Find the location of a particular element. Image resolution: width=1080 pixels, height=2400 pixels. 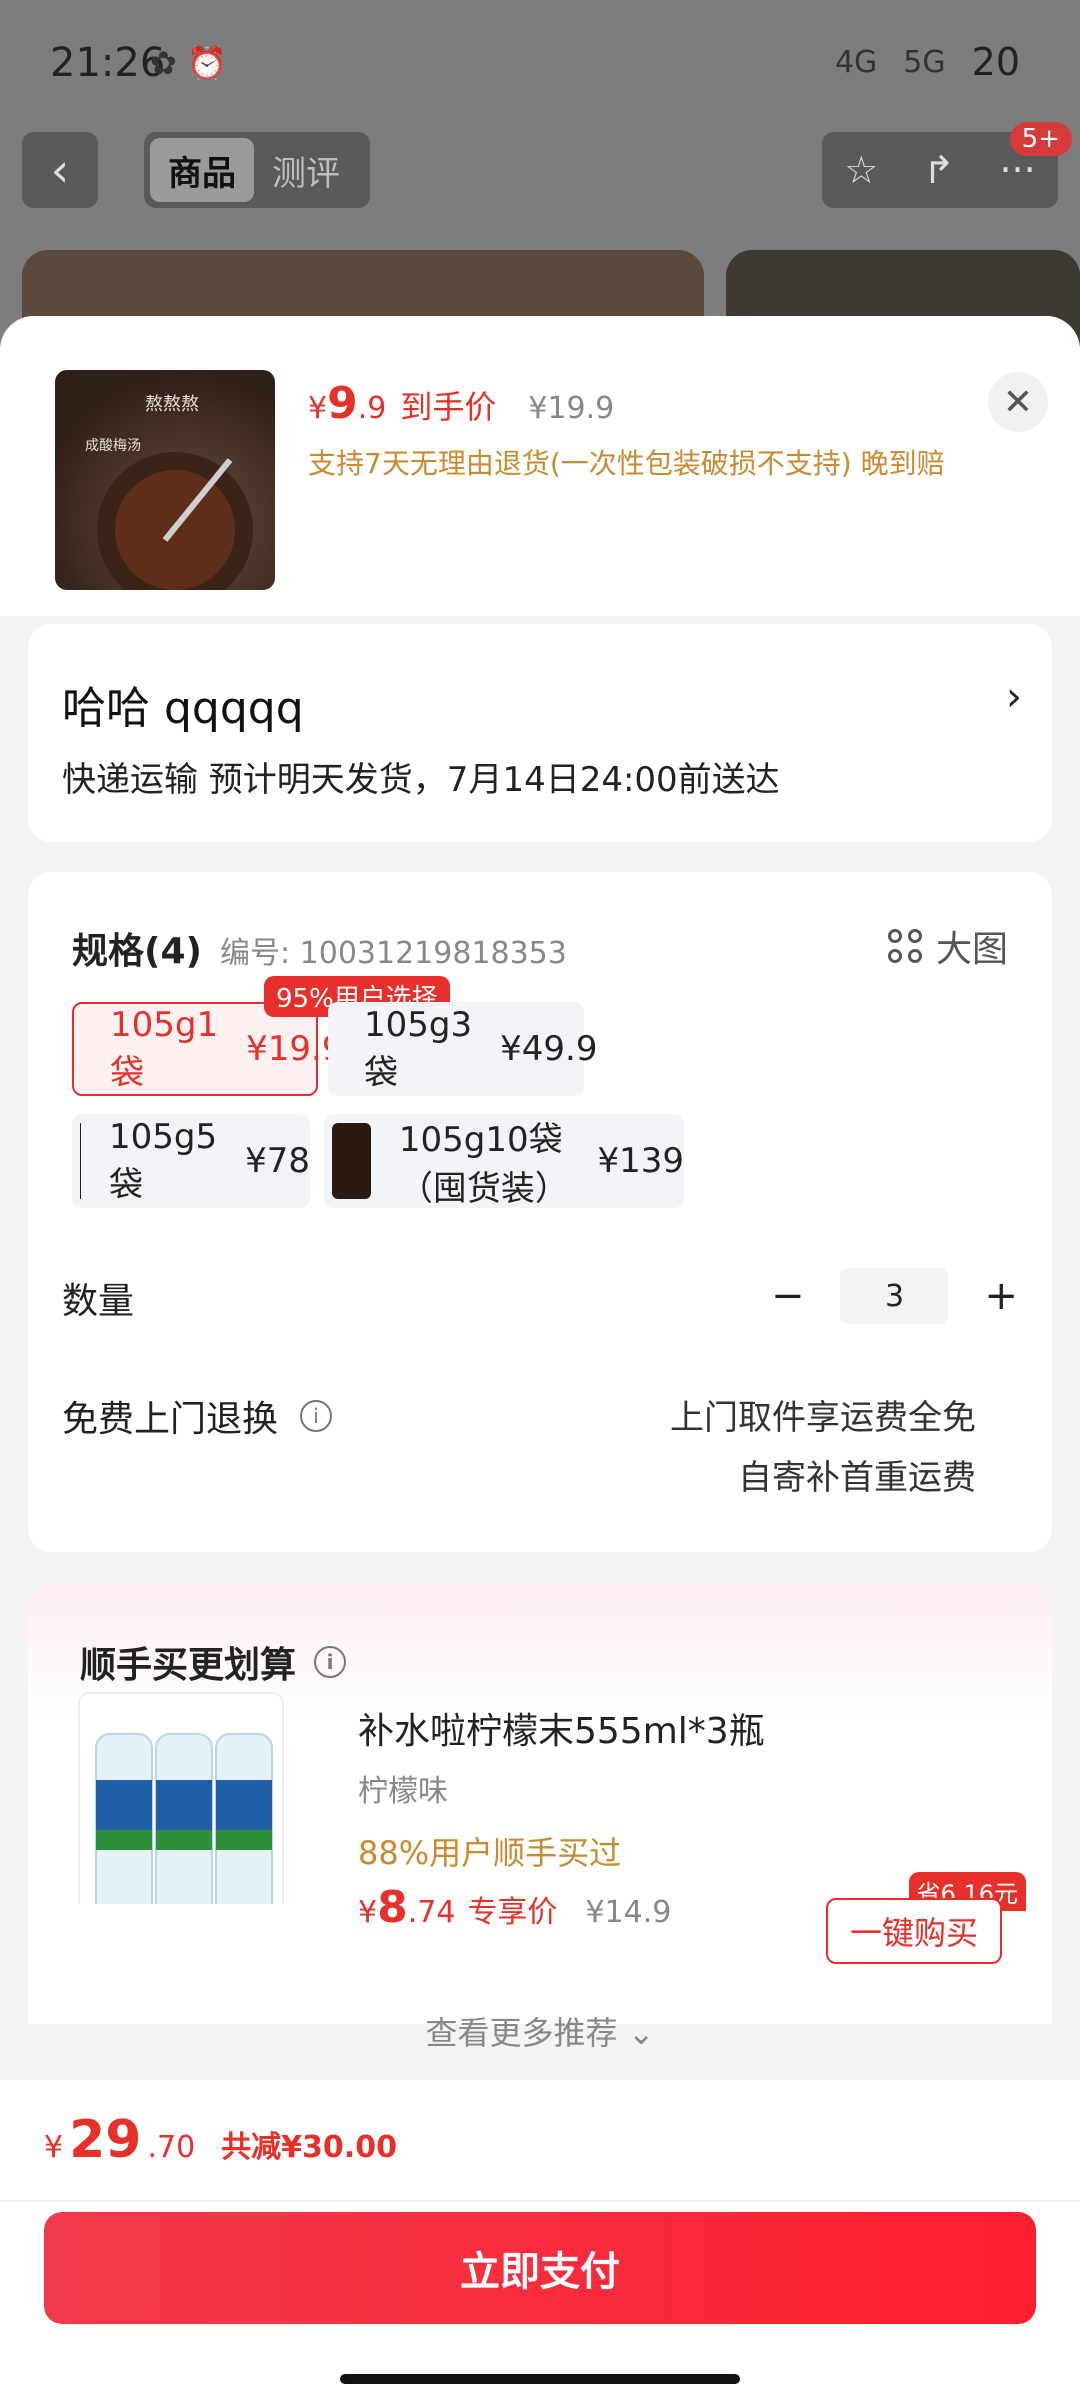

shipping-info: 快递运输 预计明天发货，7月14日24:00前送达 is located at coordinates (421, 780).